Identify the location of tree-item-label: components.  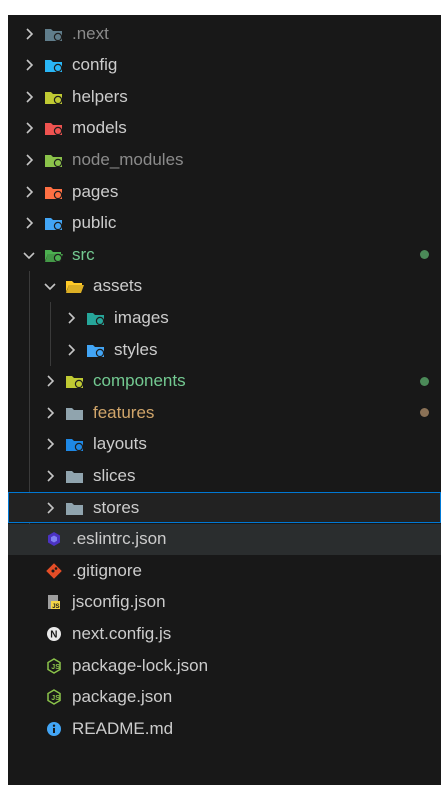
(139, 381).